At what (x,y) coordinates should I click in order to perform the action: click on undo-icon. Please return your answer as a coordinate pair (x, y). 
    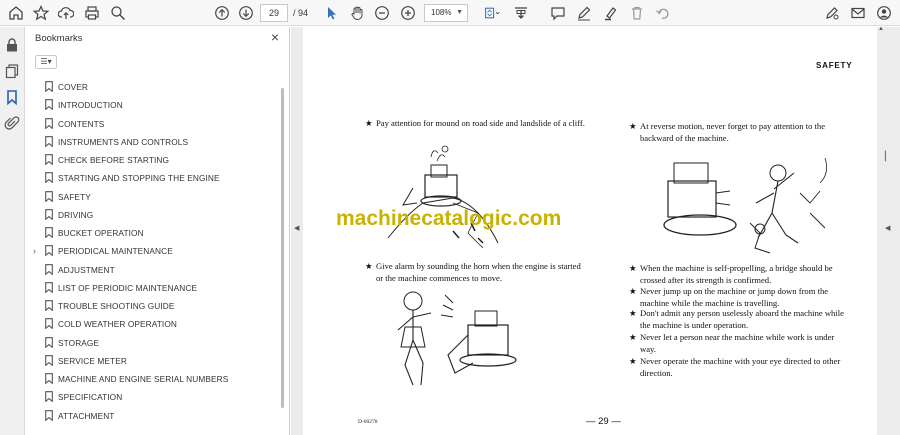
    Looking at the image, I should click on (662, 13).